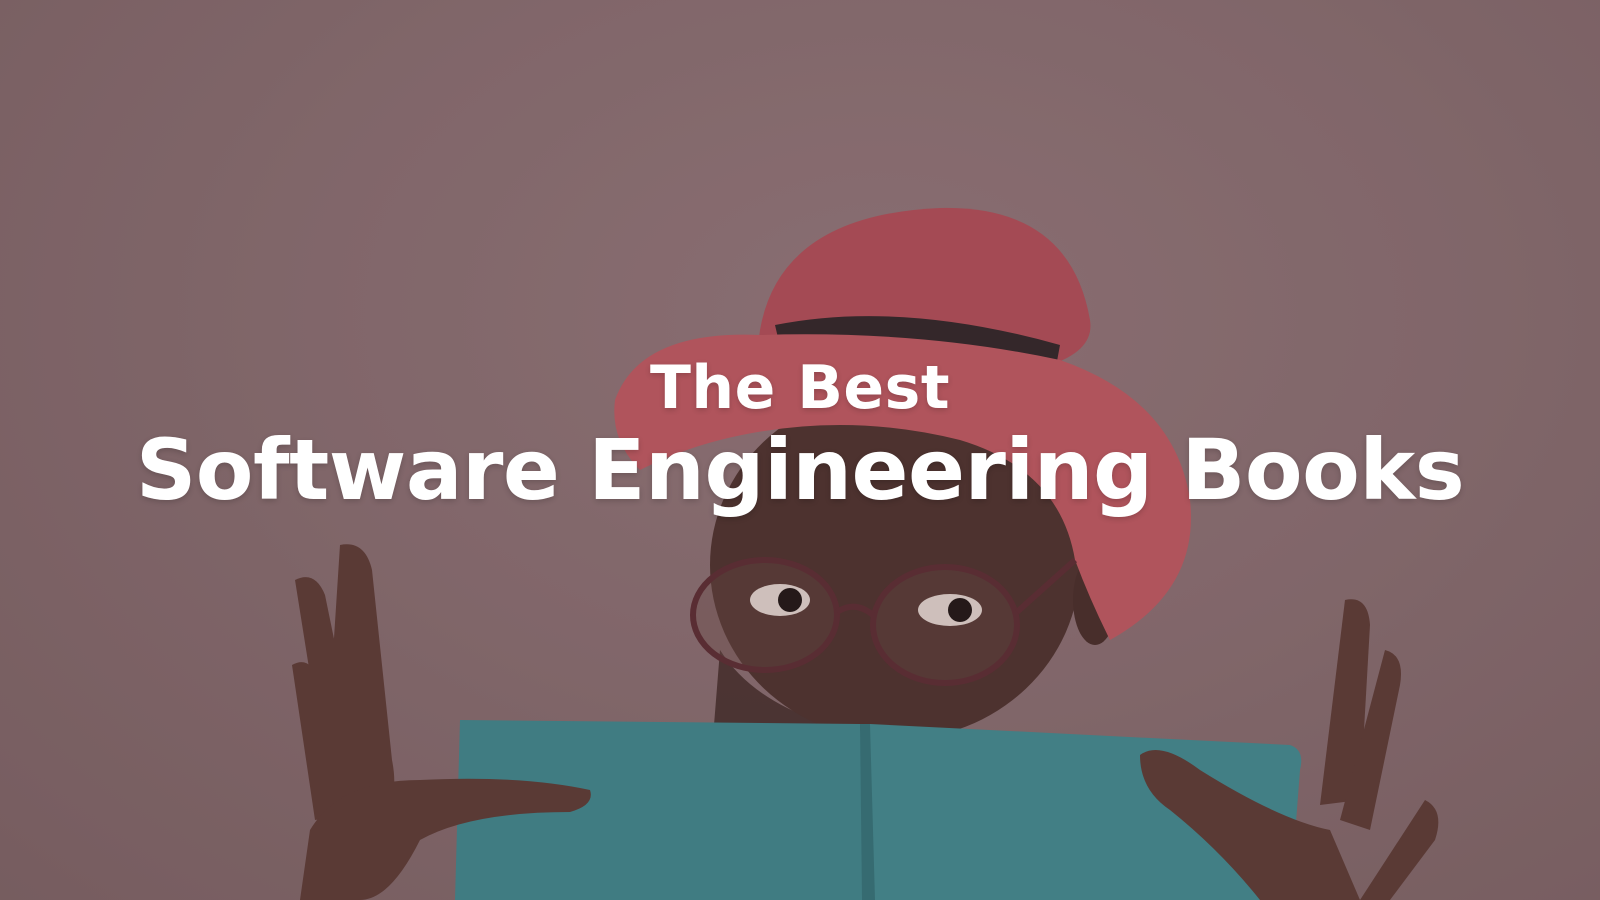 This screenshot has width=1600, height=900. Describe the element at coordinates (800, 388) in the screenshot. I see `headline-kicker: The Best` at that location.